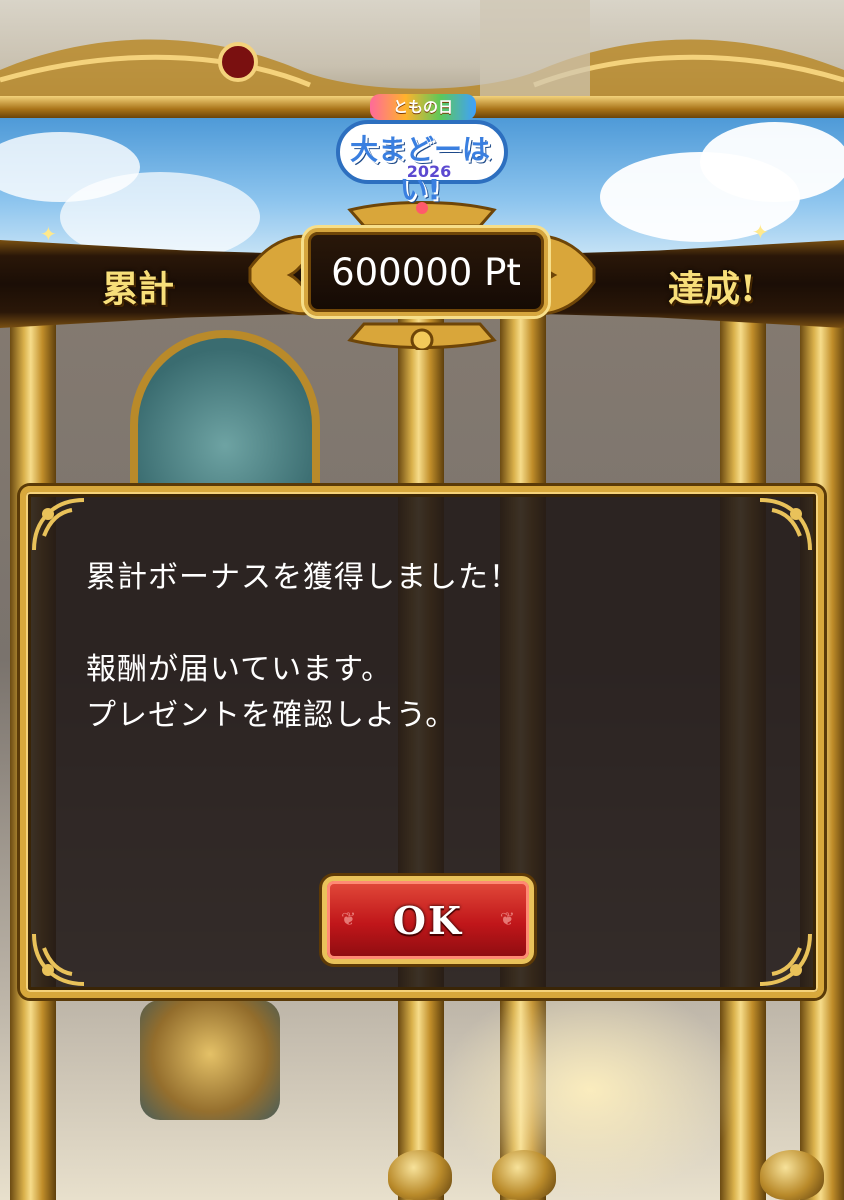 The image size is (844, 1200). What do you see at coordinates (423, 149) in the screenshot?
I see `event-logo: ともの日 大まどーはい! 2026` at bounding box center [423, 149].